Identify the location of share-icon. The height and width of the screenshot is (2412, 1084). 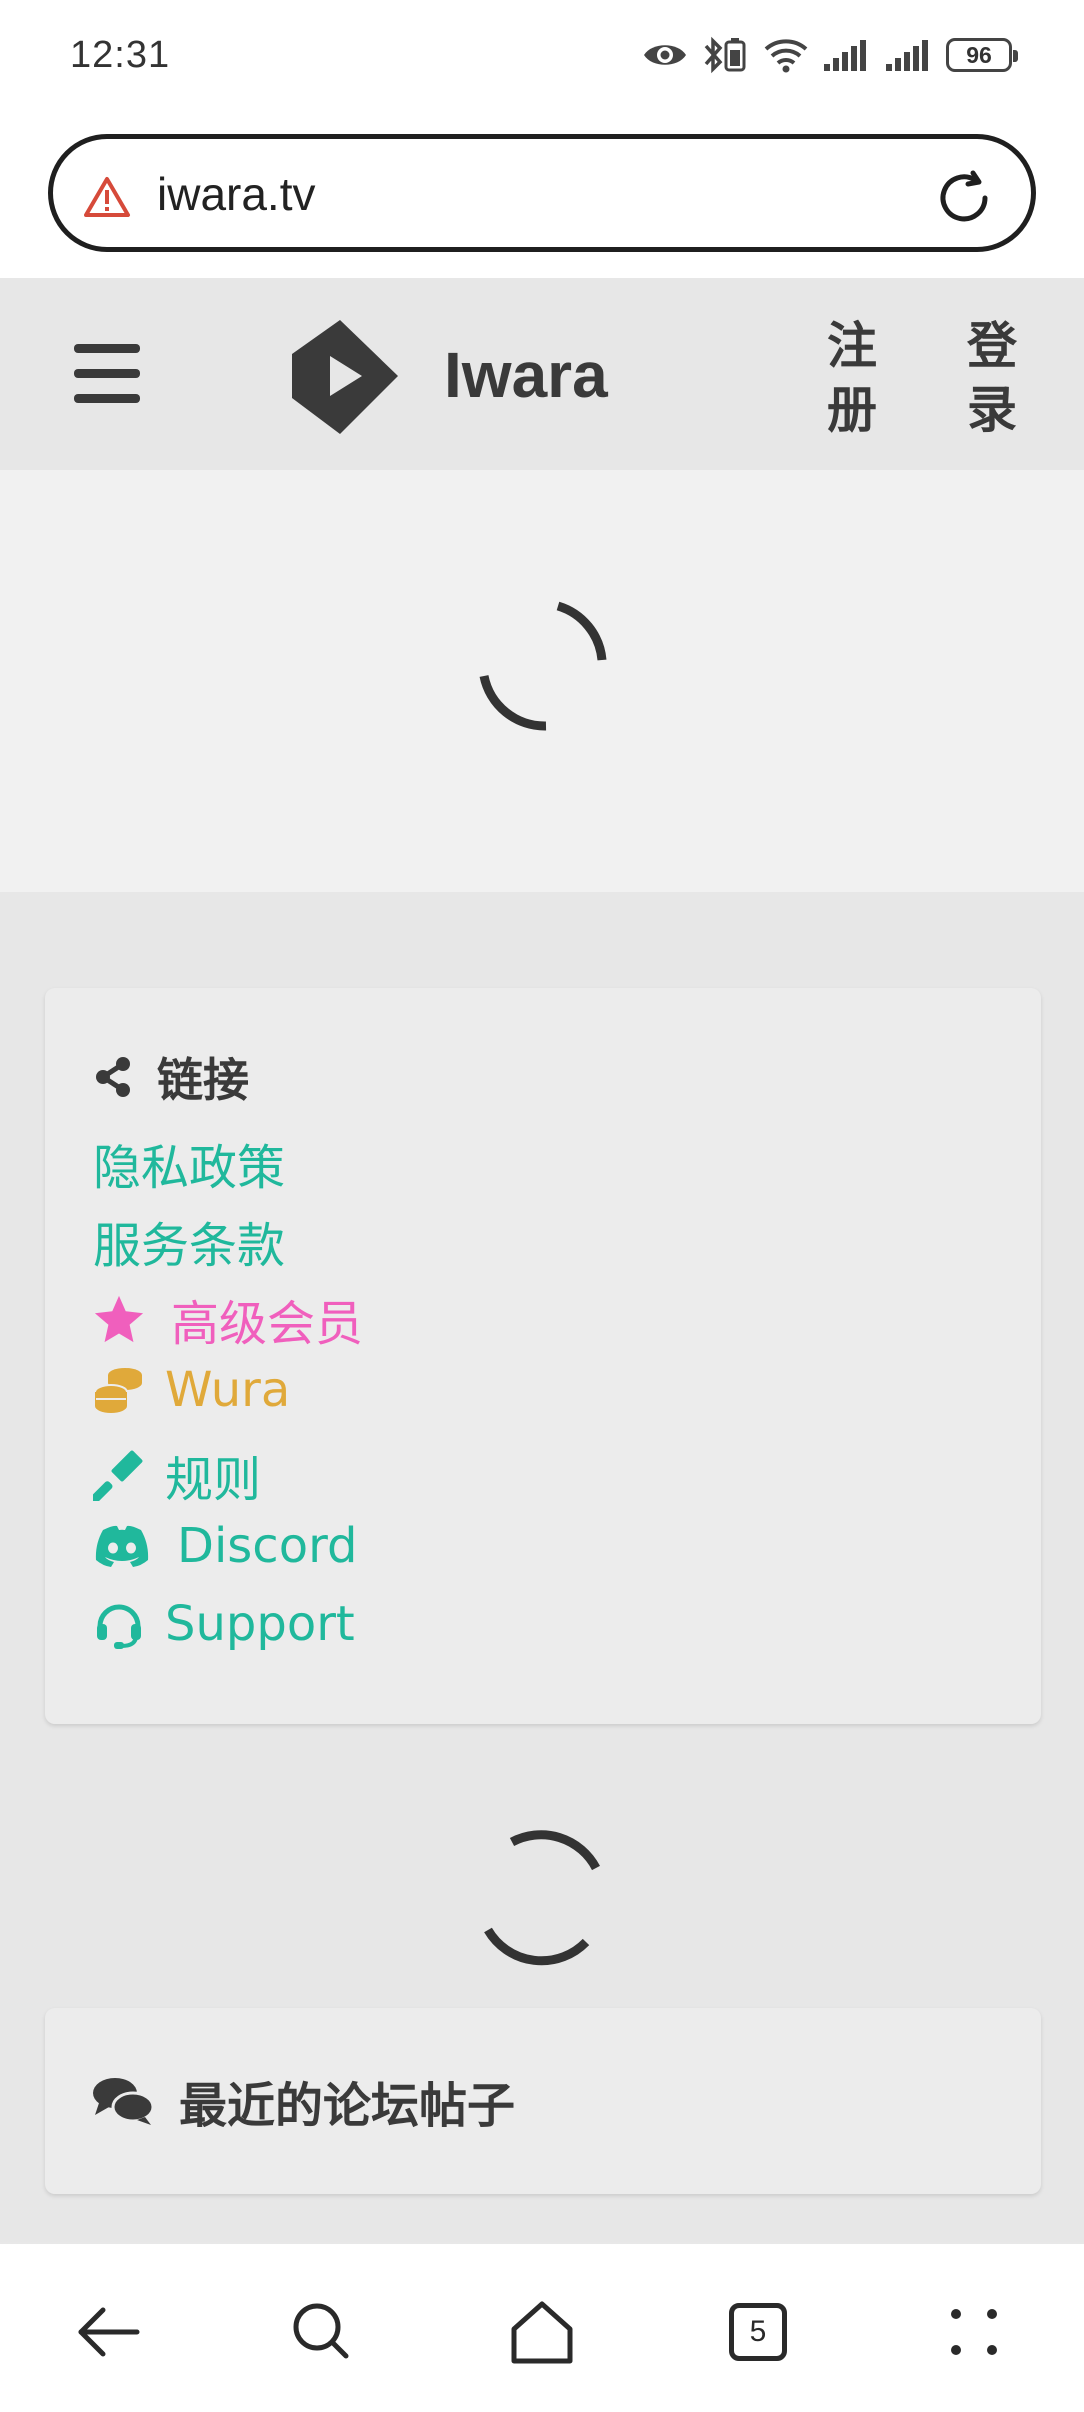
(113, 1077).